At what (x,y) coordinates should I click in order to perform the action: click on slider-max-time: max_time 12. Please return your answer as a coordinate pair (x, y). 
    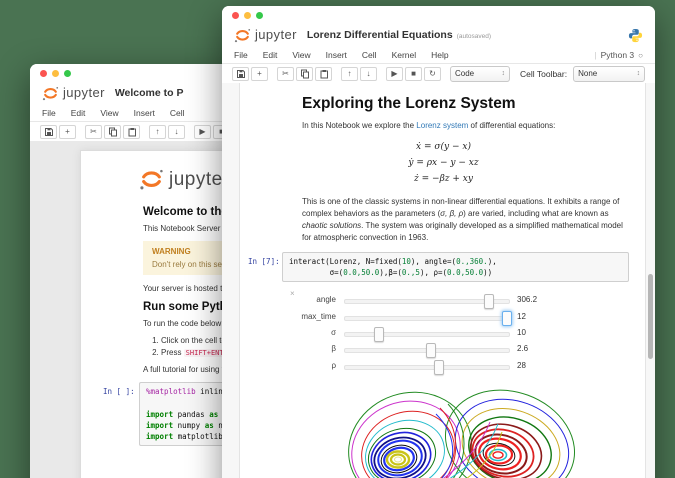
    Looking at the image, I should click on (442, 319).